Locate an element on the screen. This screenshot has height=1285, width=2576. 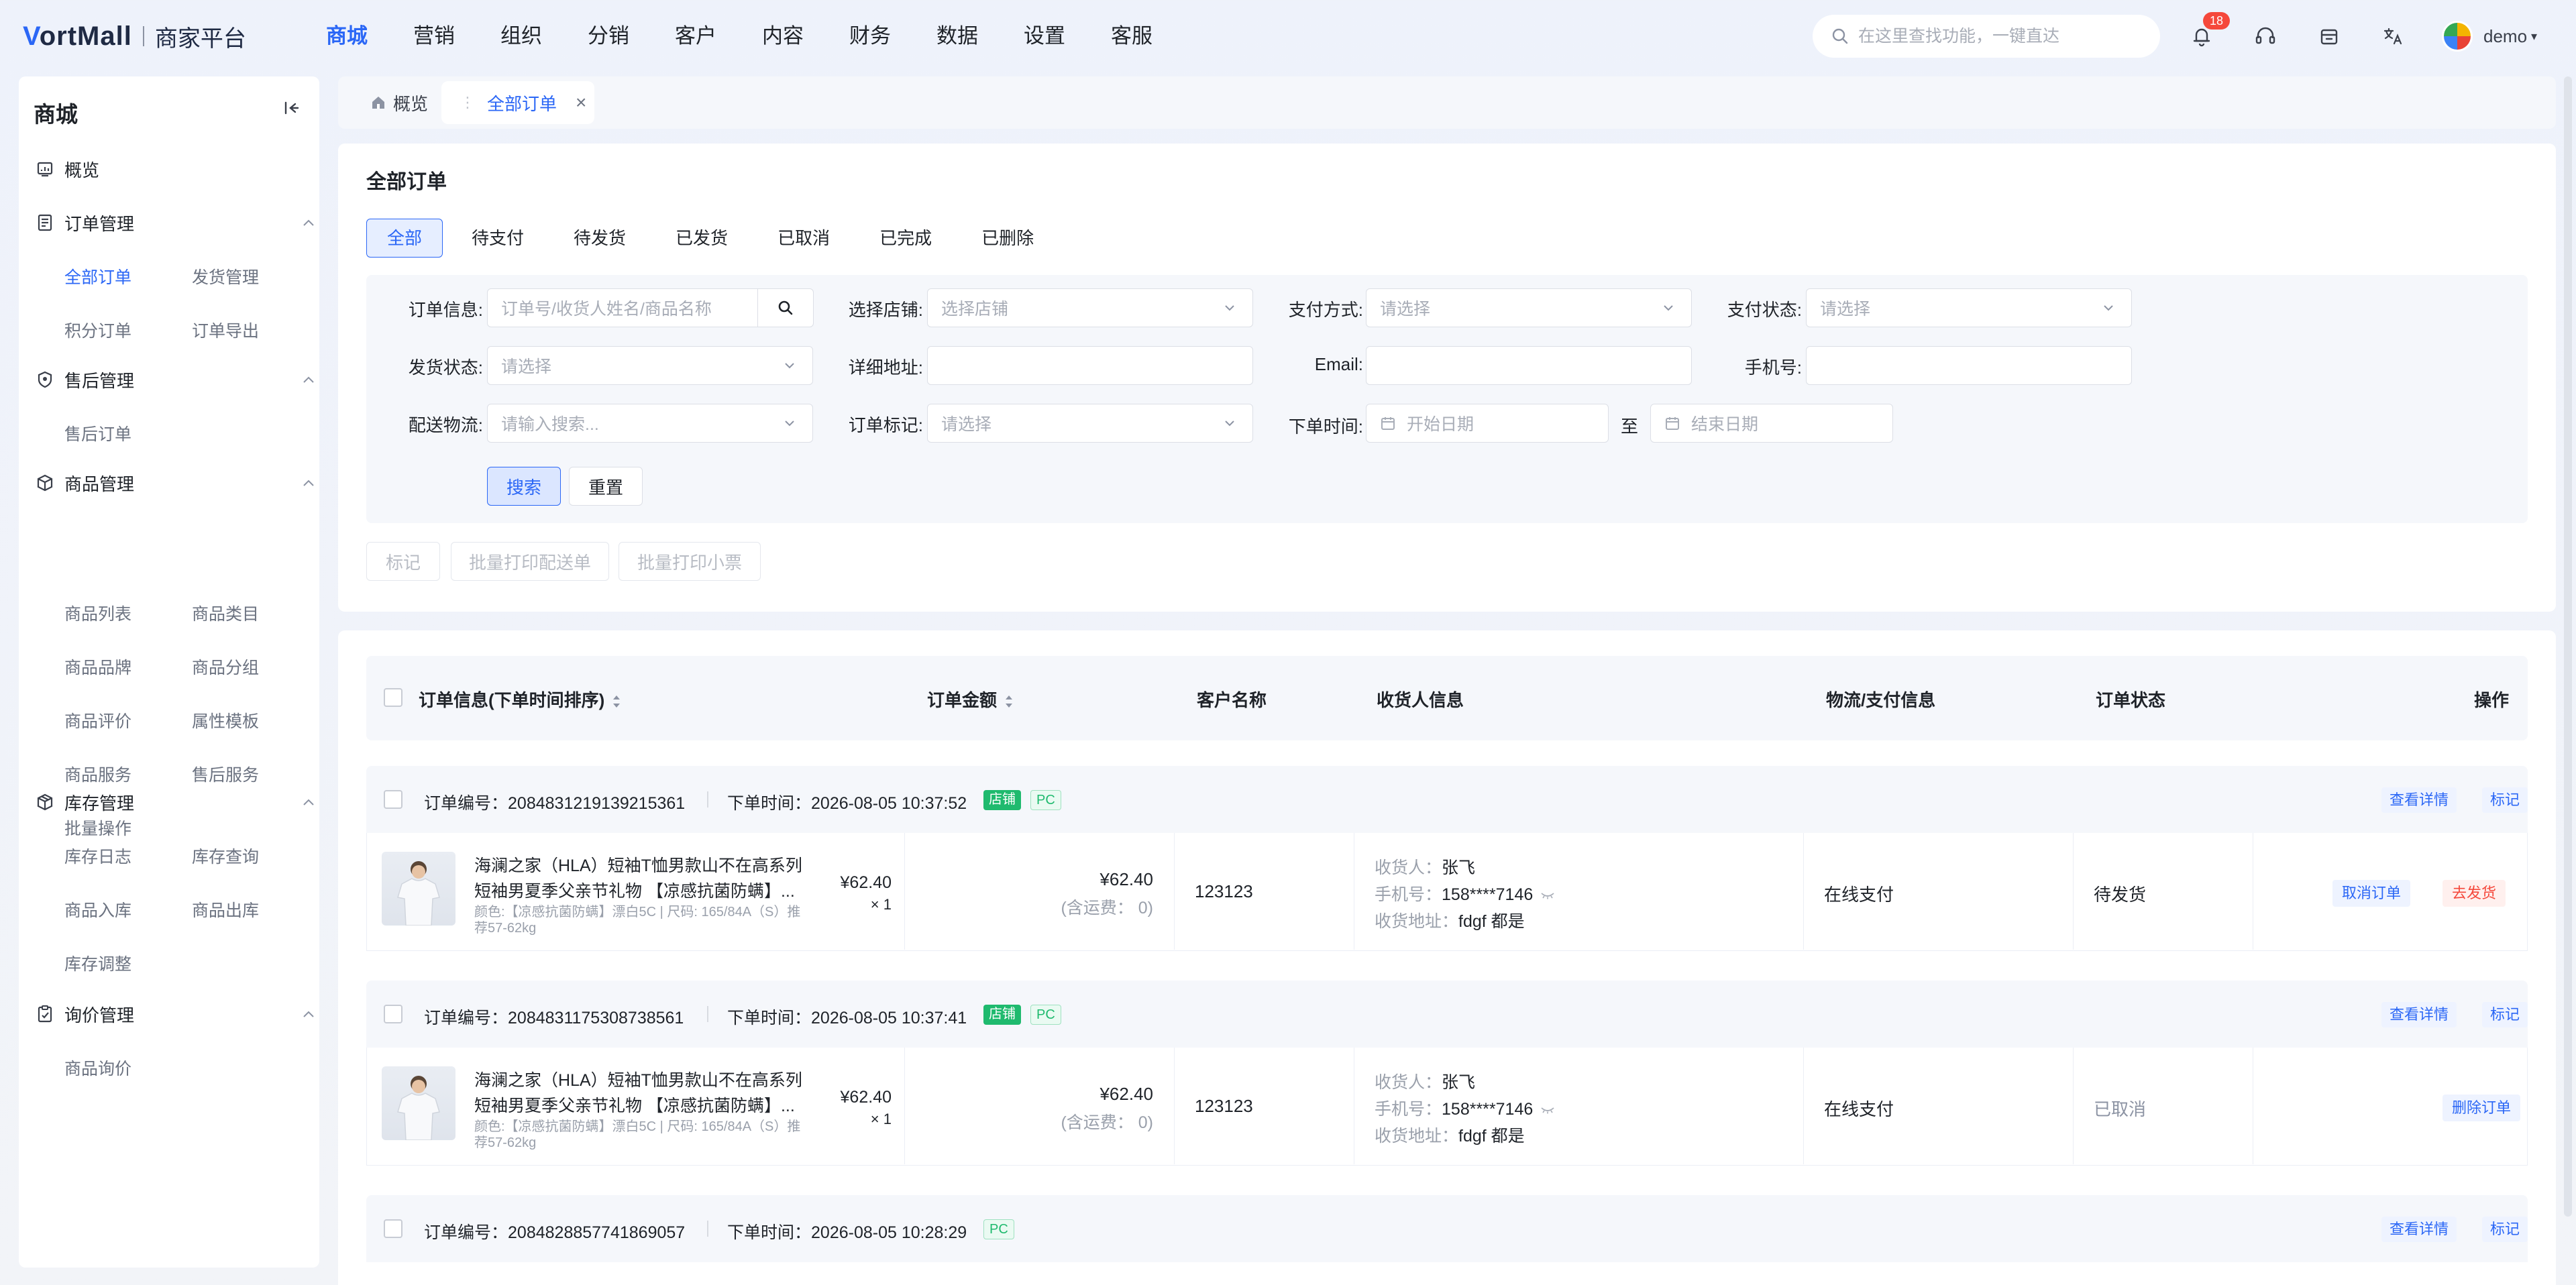
sidebar-item-product-review: 商品评价 is located at coordinates (97, 720).